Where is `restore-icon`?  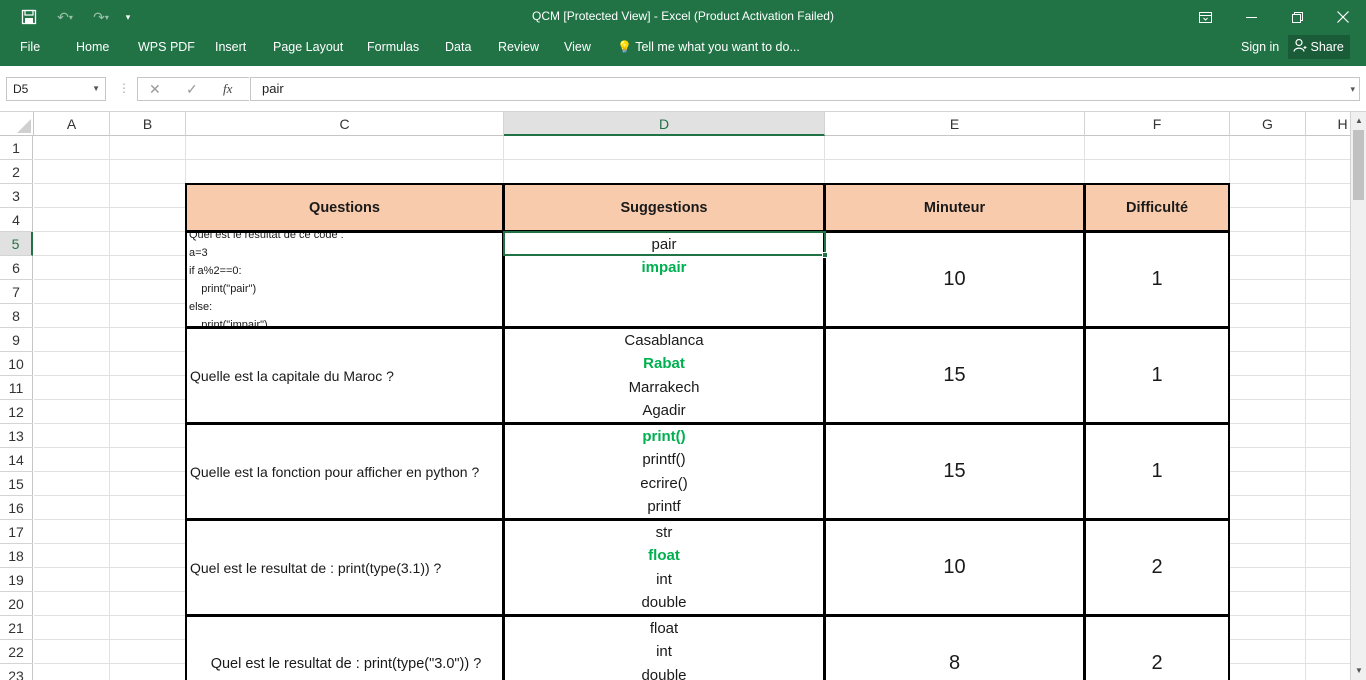 restore-icon is located at coordinates (1297, 17).